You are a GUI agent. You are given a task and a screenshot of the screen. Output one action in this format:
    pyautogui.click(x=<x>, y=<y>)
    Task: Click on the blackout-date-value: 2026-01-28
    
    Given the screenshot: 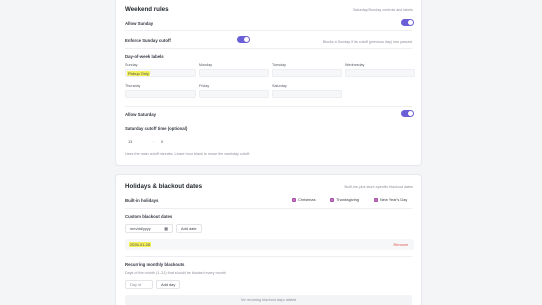 What is the action you would take?
    pyautogui.click(x=140, y=244)
    